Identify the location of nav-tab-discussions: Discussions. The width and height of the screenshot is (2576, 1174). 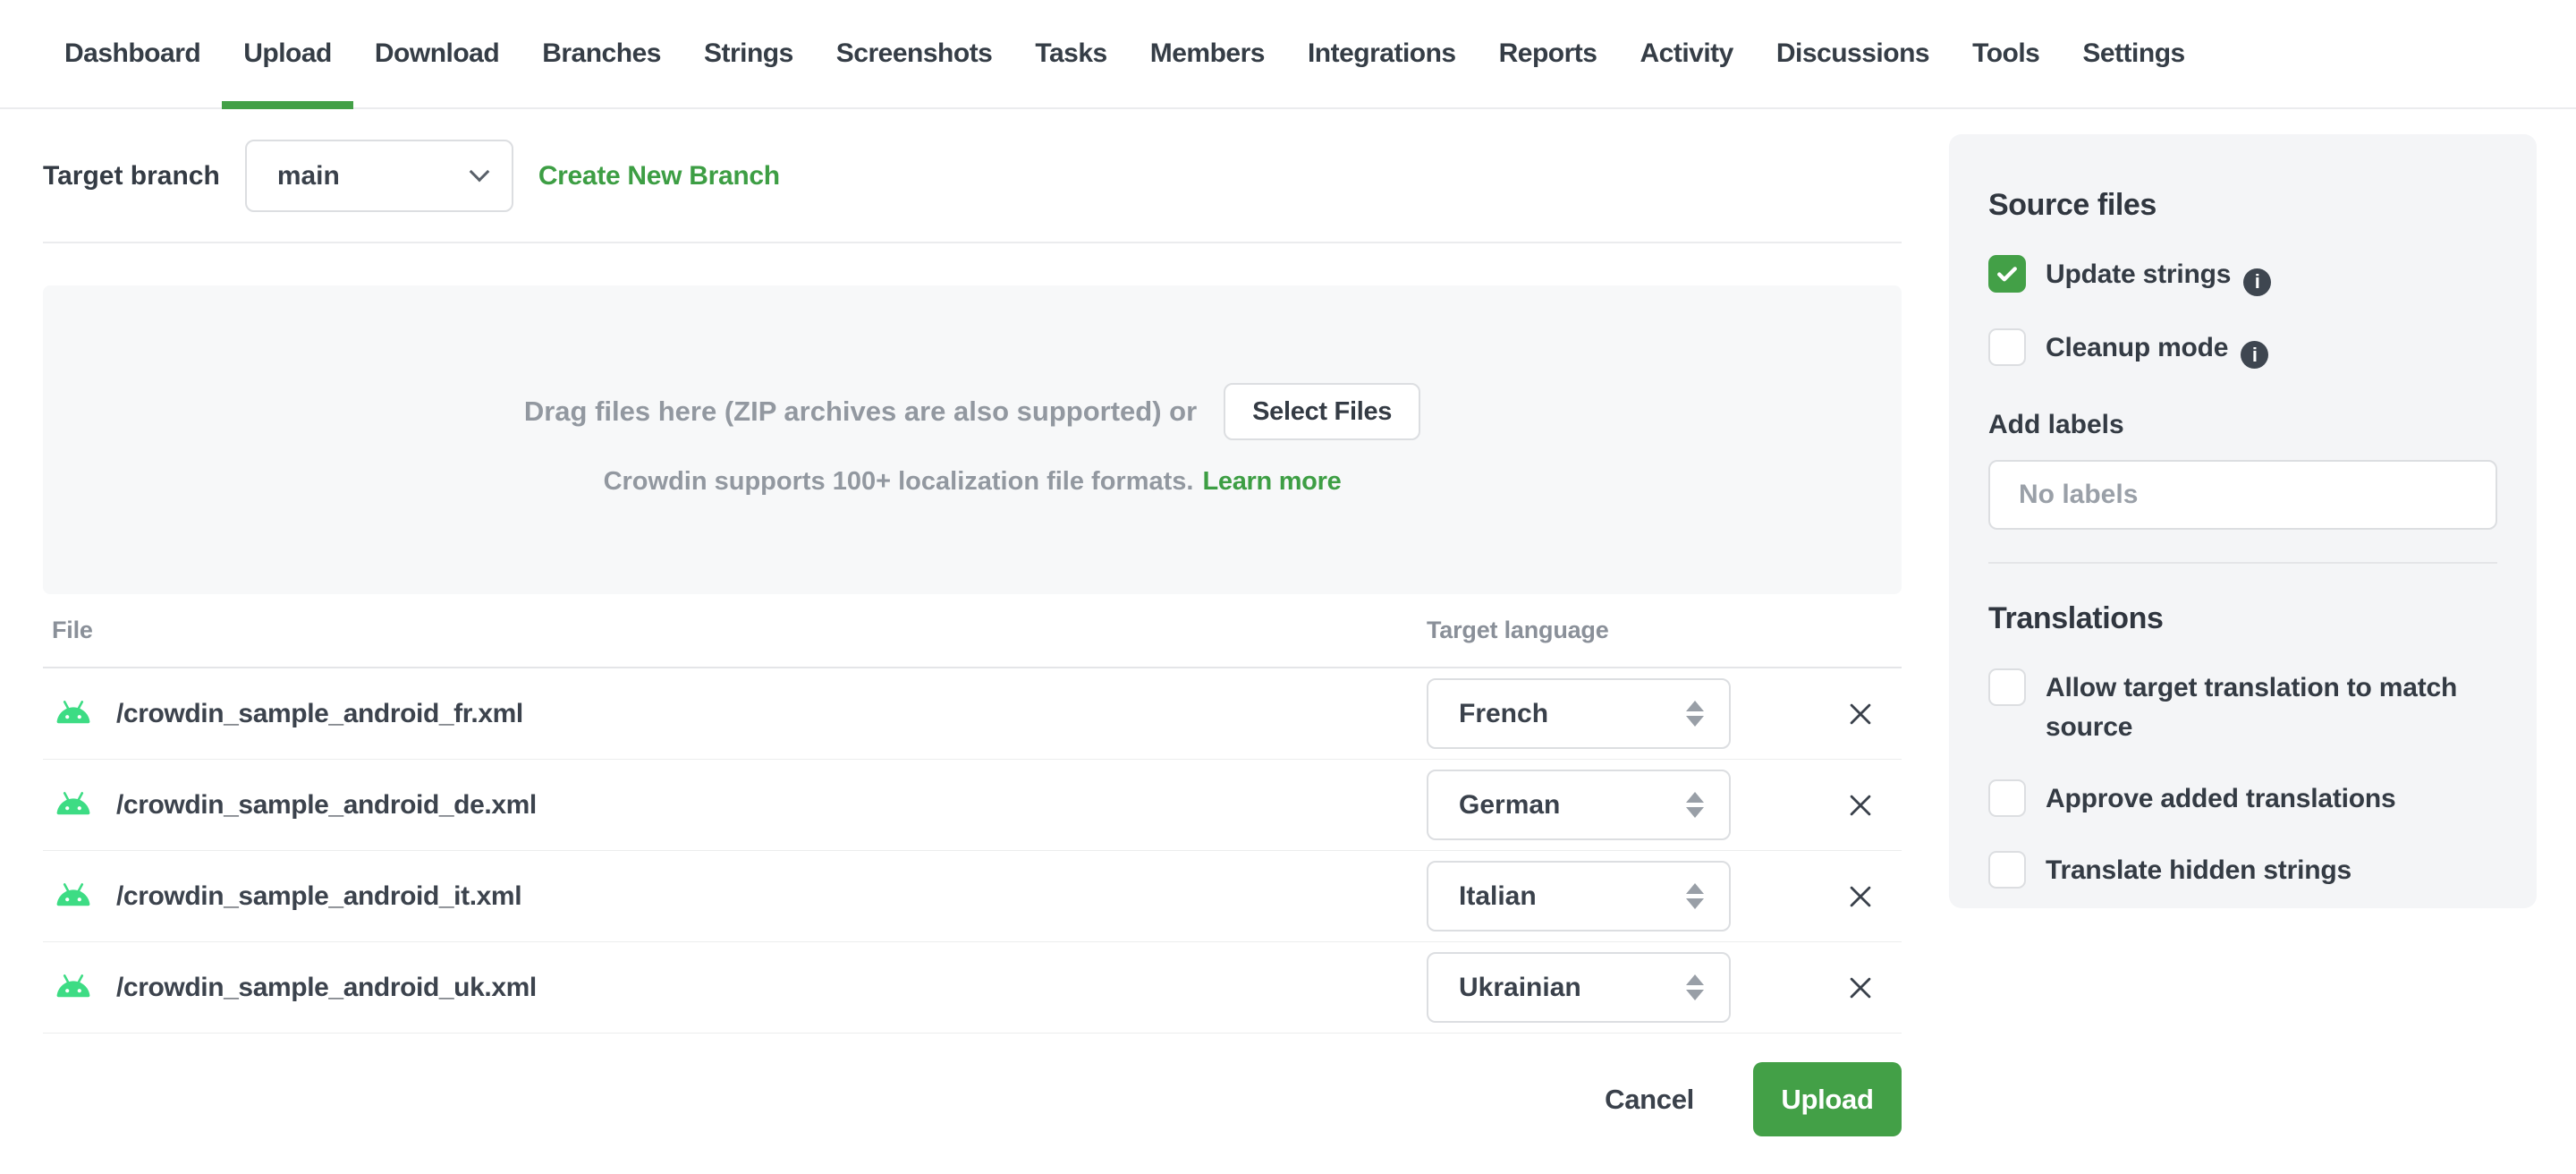
(1853, 53).